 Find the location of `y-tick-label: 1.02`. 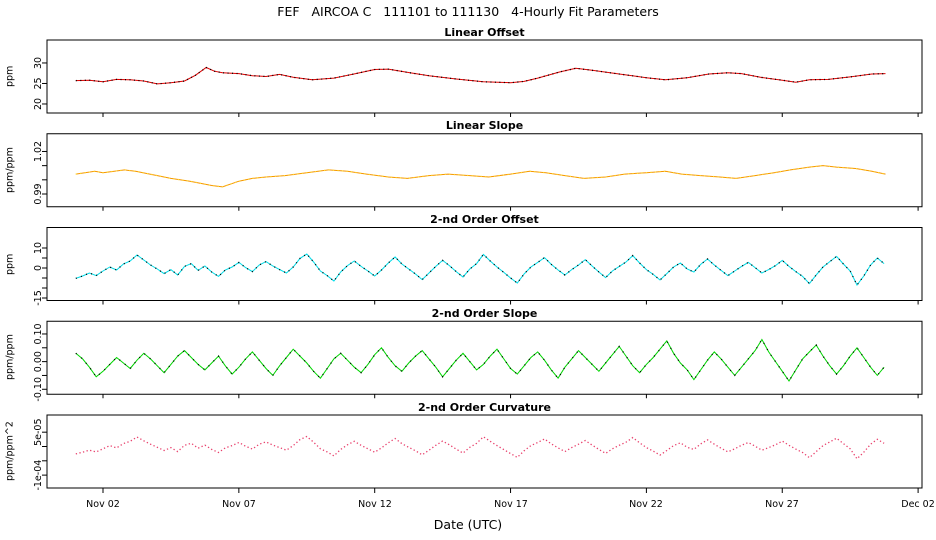

y-tick-label: 1.02 is located at coordinates (38, 151).